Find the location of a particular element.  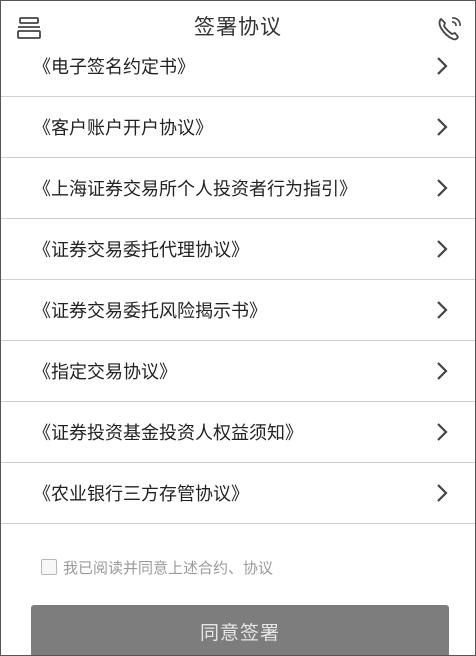

consent-row: 我已阅读并同意上述合约、协议 is located at coordinates (157, 567).